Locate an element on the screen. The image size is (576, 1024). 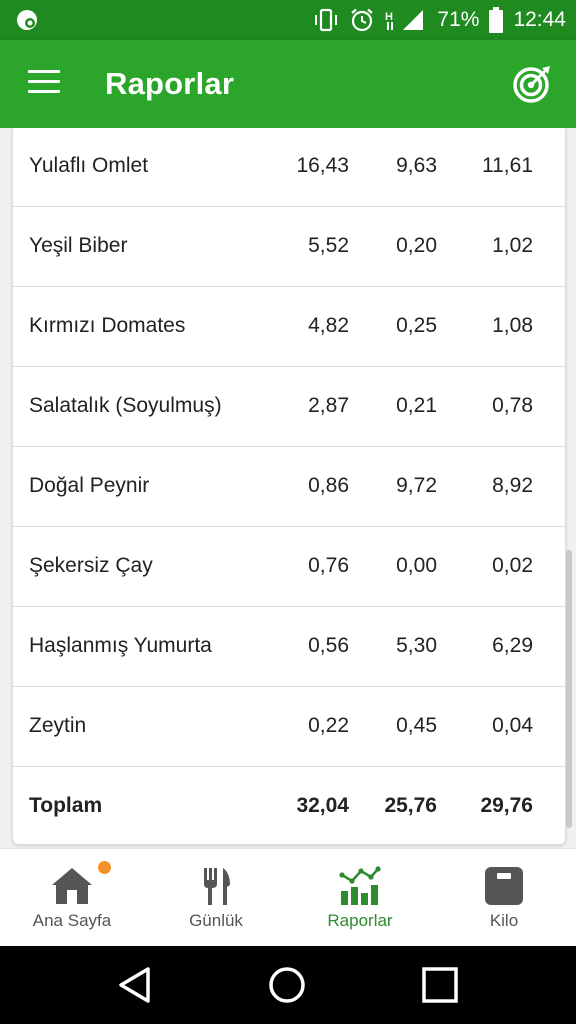
total-col-2: 25,76 is located at coordinates (410, 805).